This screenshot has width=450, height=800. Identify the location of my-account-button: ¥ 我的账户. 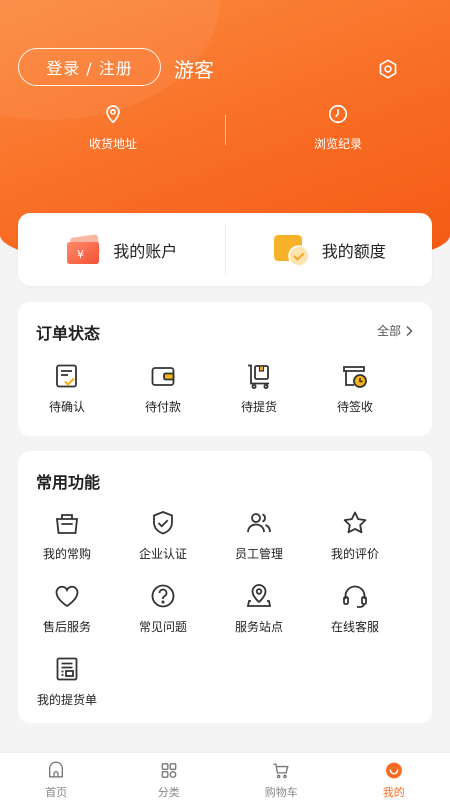
(121, 249).